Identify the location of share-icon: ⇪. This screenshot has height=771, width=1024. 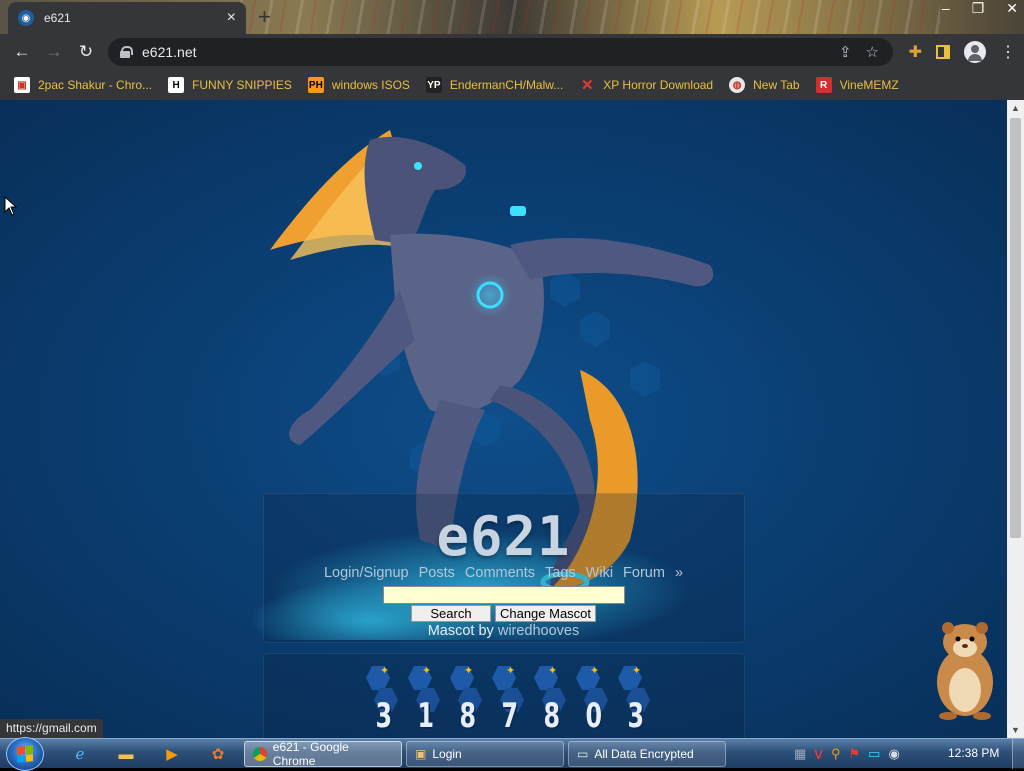
(845, 52).